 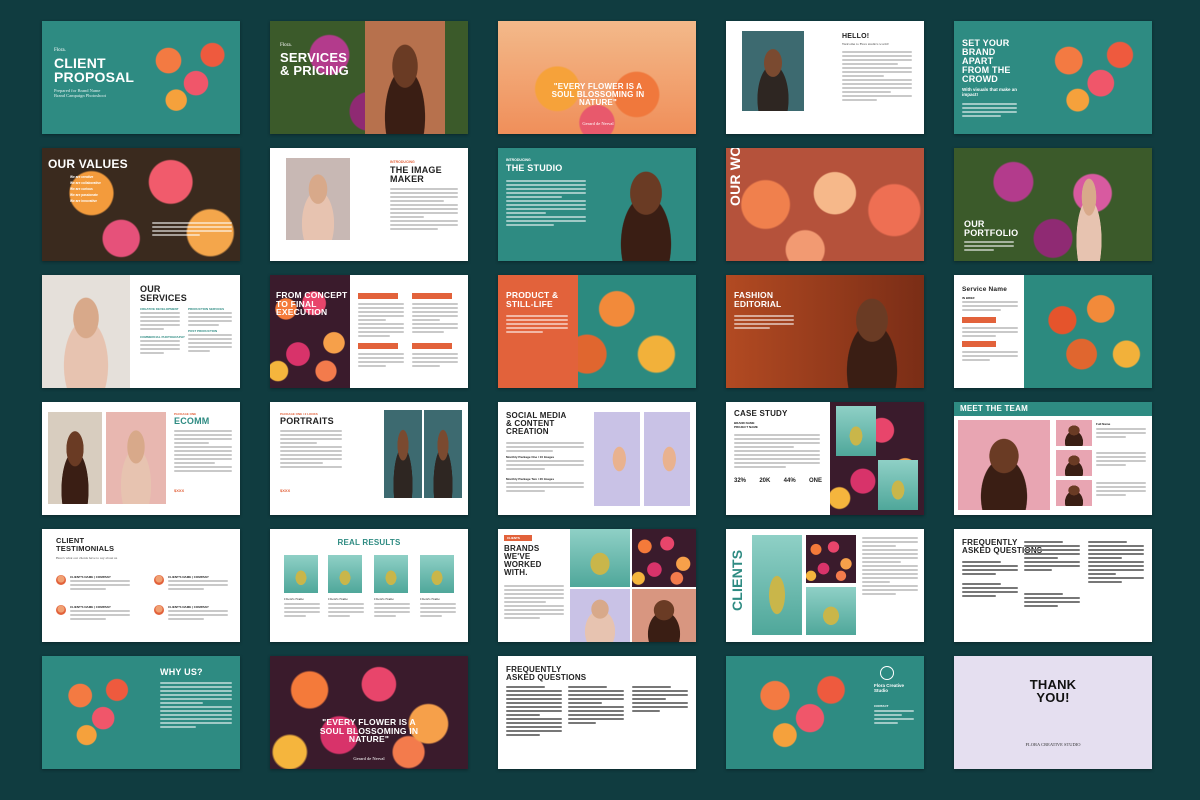 What do you see at coordinates (1053, 204) in the screenshot?
I see `slide-our-portfolio: Our Portfolio` at bounding box center [1053, 204].